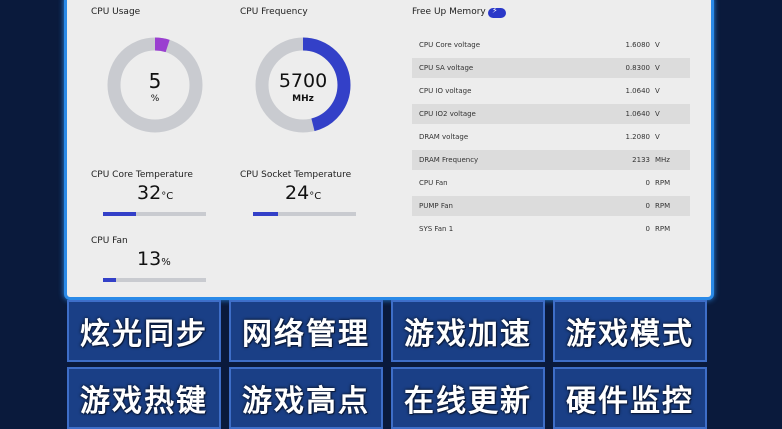  I want to click on reading-name: SYS Fan 1, so click(436, 229).